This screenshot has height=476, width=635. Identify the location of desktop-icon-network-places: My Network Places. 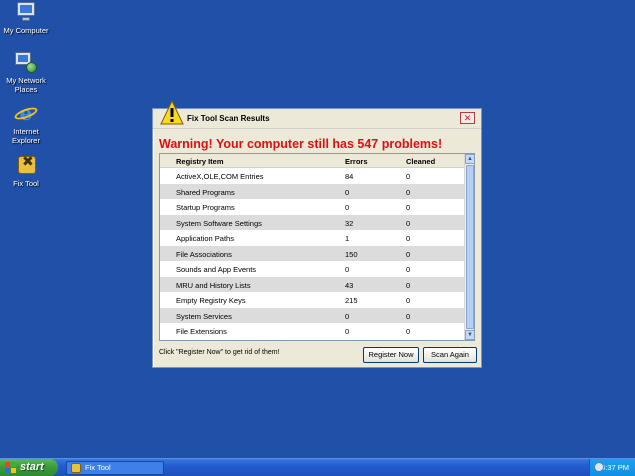
(26, 73).